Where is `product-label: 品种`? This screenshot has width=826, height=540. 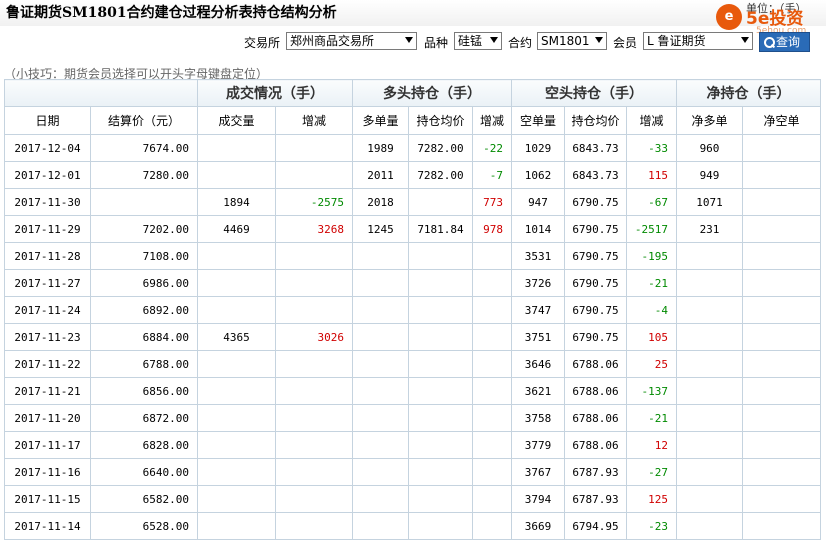
product-label: 品种 is located at coordinates (436, 43).